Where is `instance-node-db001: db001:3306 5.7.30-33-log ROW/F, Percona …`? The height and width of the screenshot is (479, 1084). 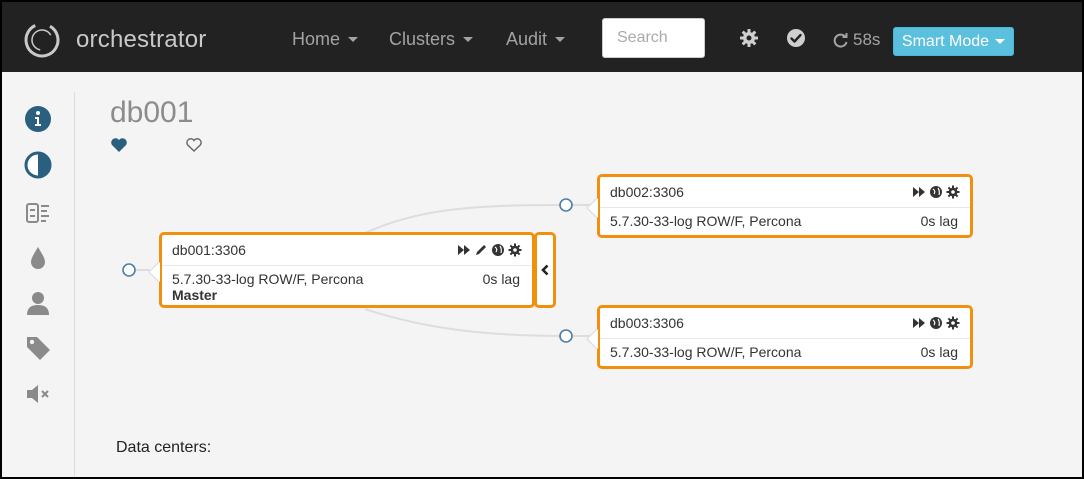 instance-node-db001: db001:3306 5.7.30-33-log ROW/F, Percona … is located at coordinates (341, 270).